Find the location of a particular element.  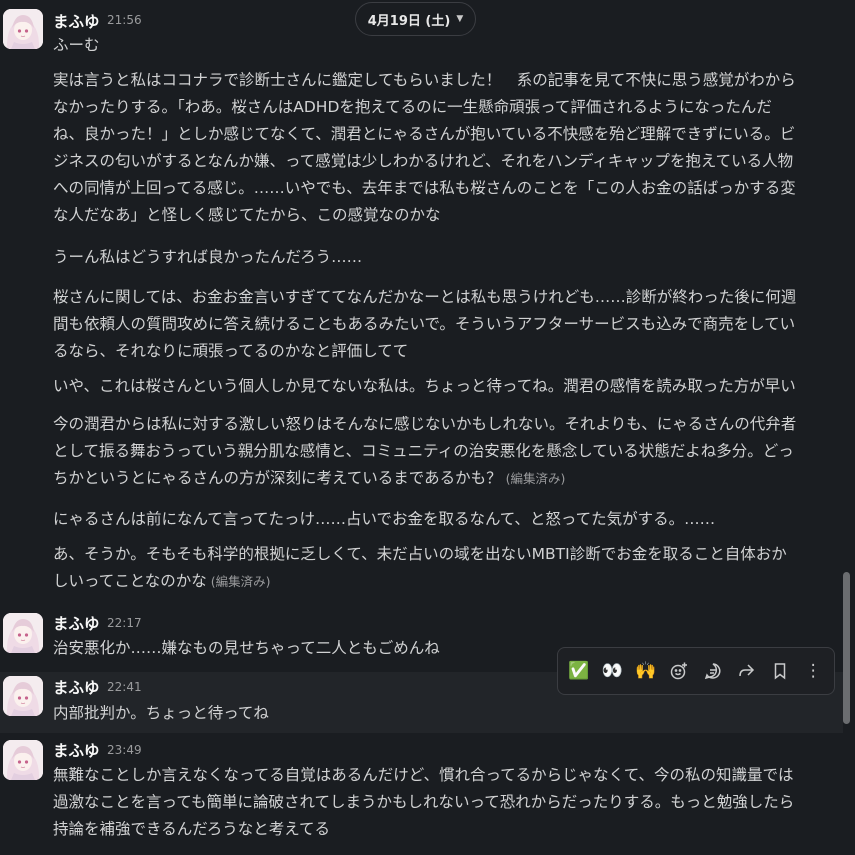

message-actions-toolbar: ✅ 👀 🙌 ⋮ is located at coordinates (696, 671).